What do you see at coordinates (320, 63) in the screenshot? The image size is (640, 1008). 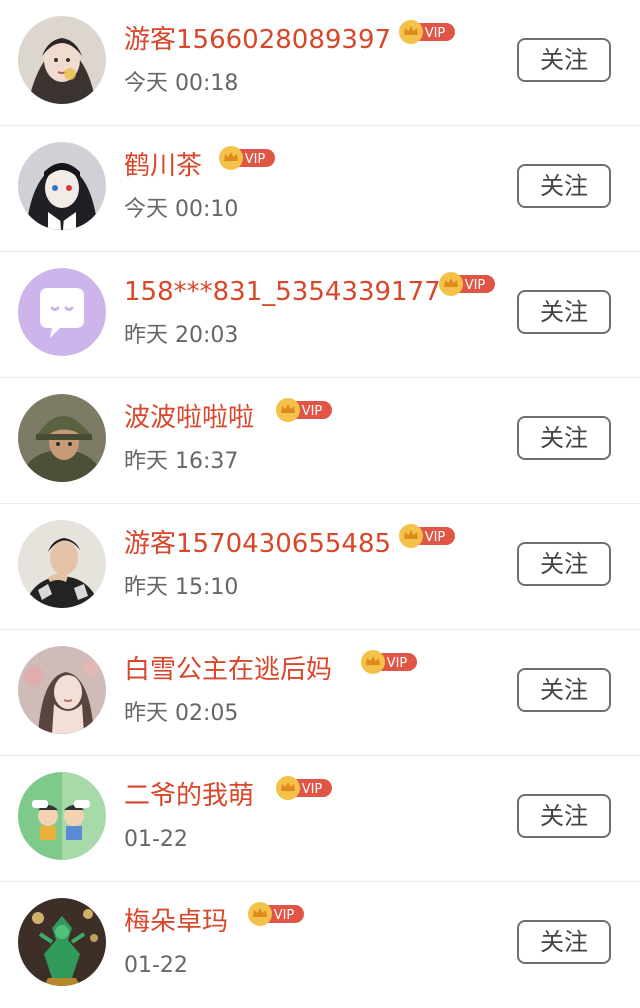 I see `user-row: 游客1566028089397 VIP 今天 00:18 关注` at bounding box center [320, 63].